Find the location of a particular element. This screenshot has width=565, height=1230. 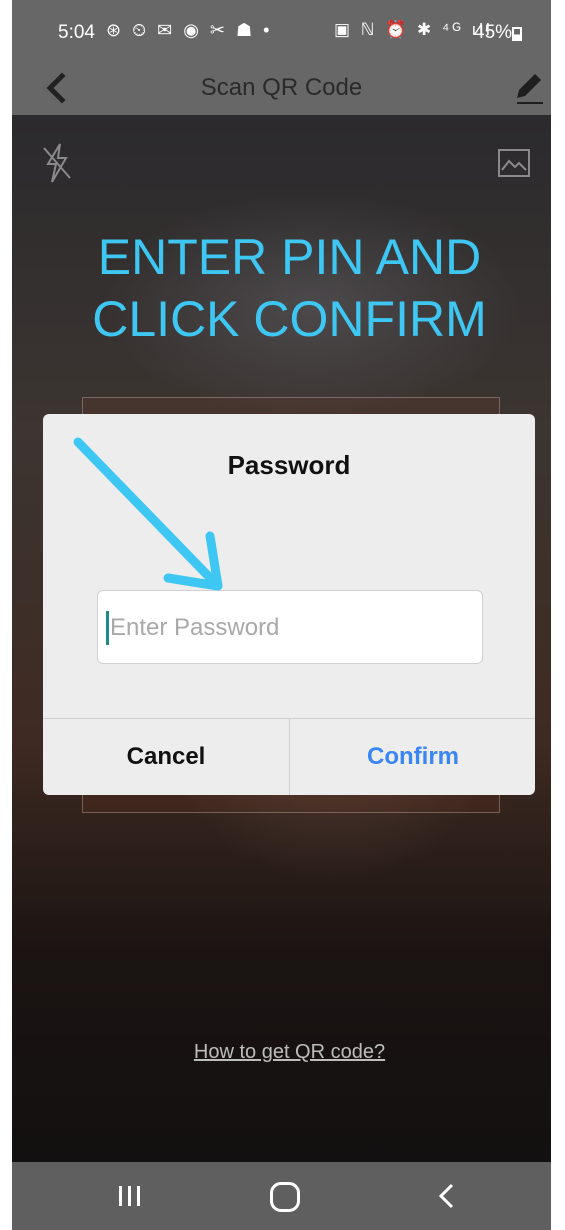

status-time: 5:04 is located at coordinates (76, 32).